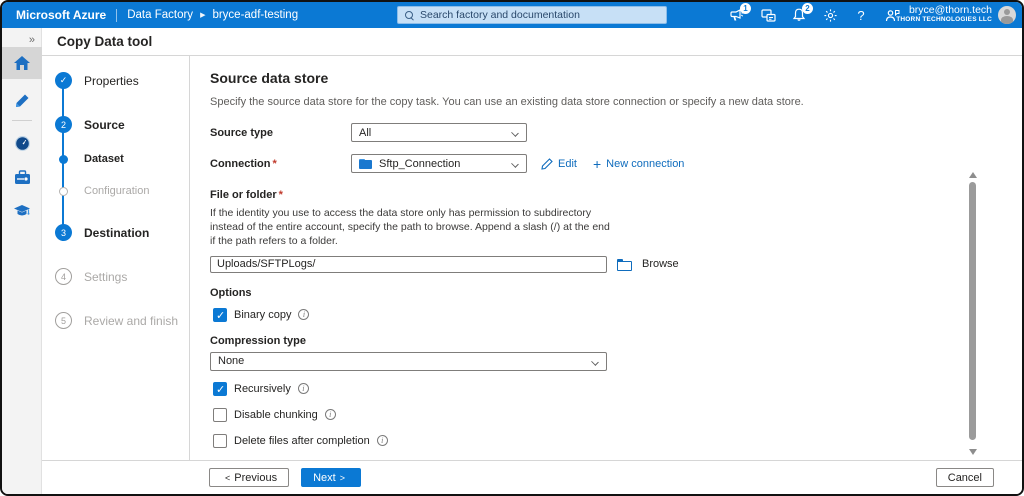  I want to click on step-properties: ✓ Properties, so click(97, 80).